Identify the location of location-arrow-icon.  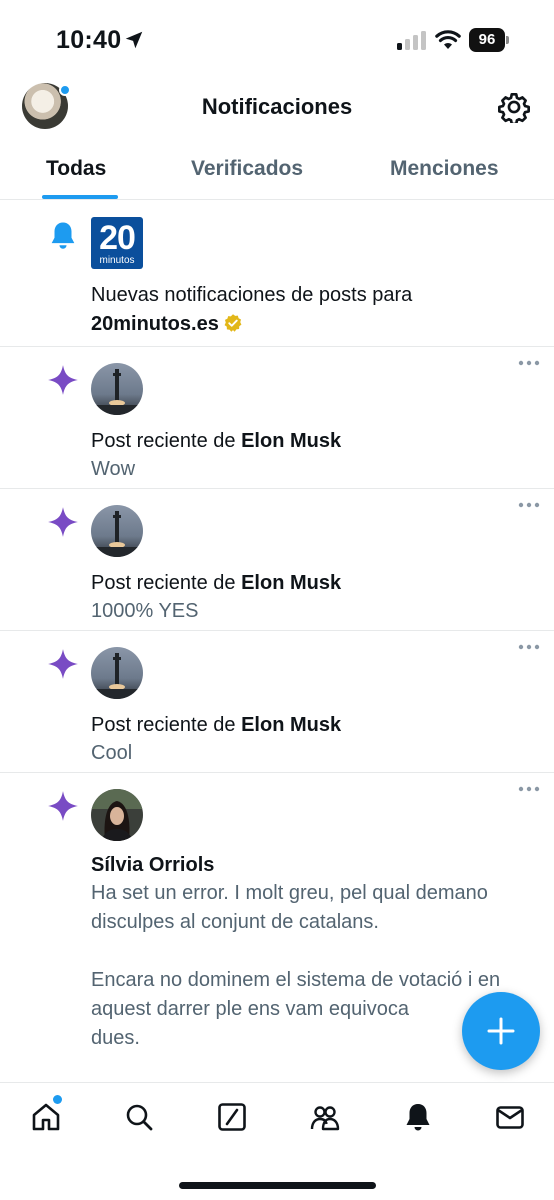
(134, 40).